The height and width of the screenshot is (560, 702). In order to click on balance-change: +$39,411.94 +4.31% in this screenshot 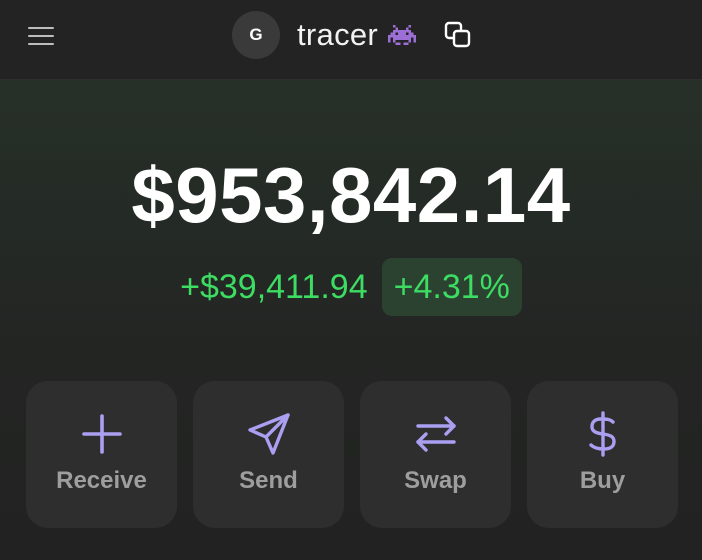, I will do `click(351, 287)`.